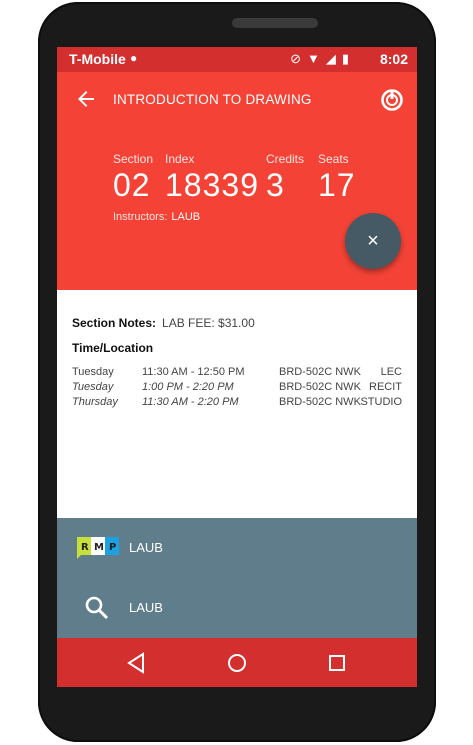 The image size is (473, 745). Describe the element at coordinates (140, 217) in the screenshot. I see `instructors-label: Instructors:` at that location.